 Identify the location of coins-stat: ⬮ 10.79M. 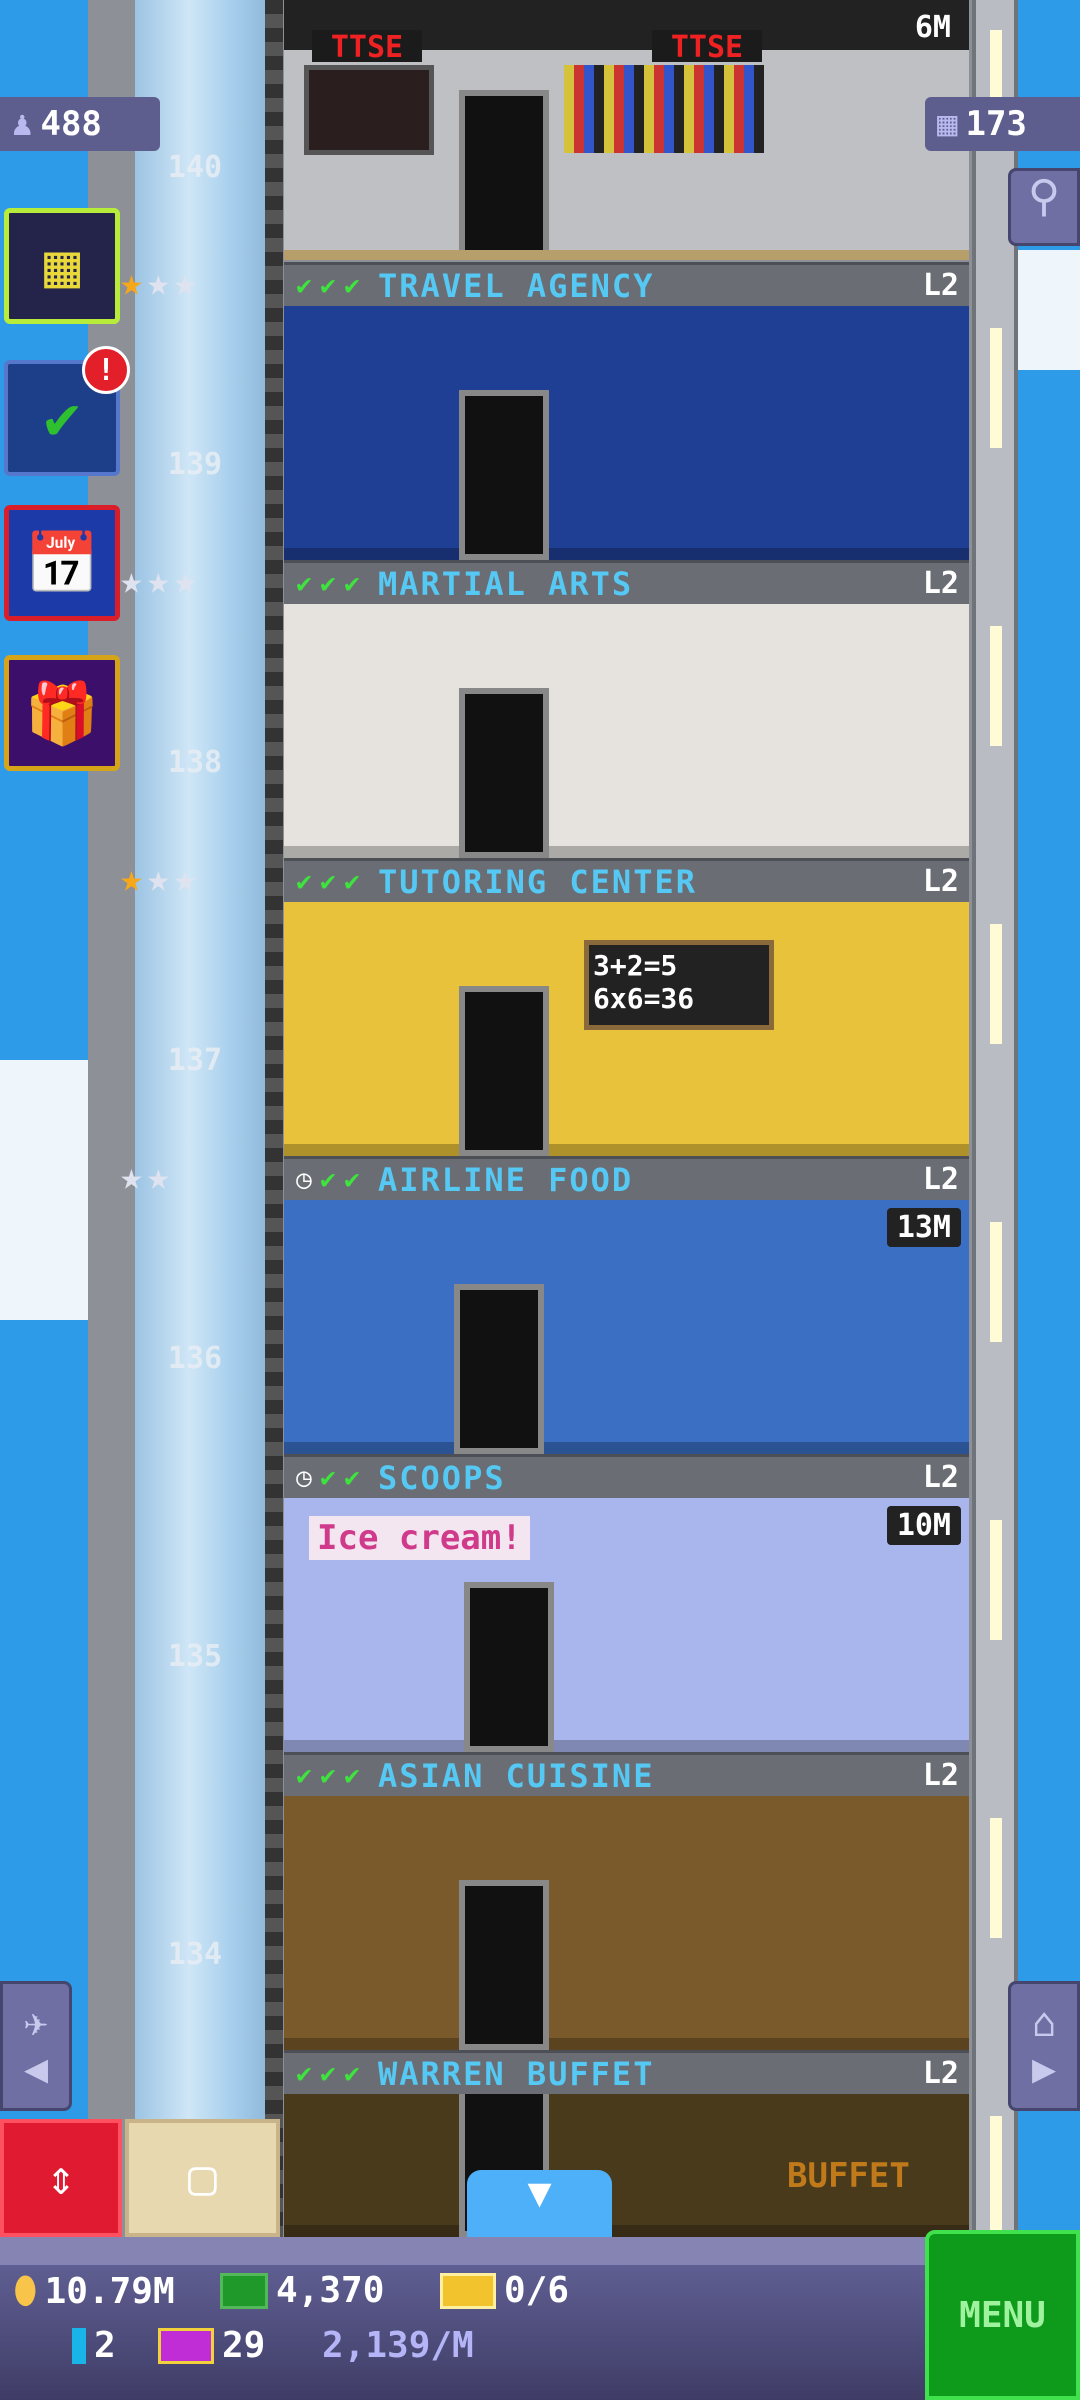
(94, 2291).